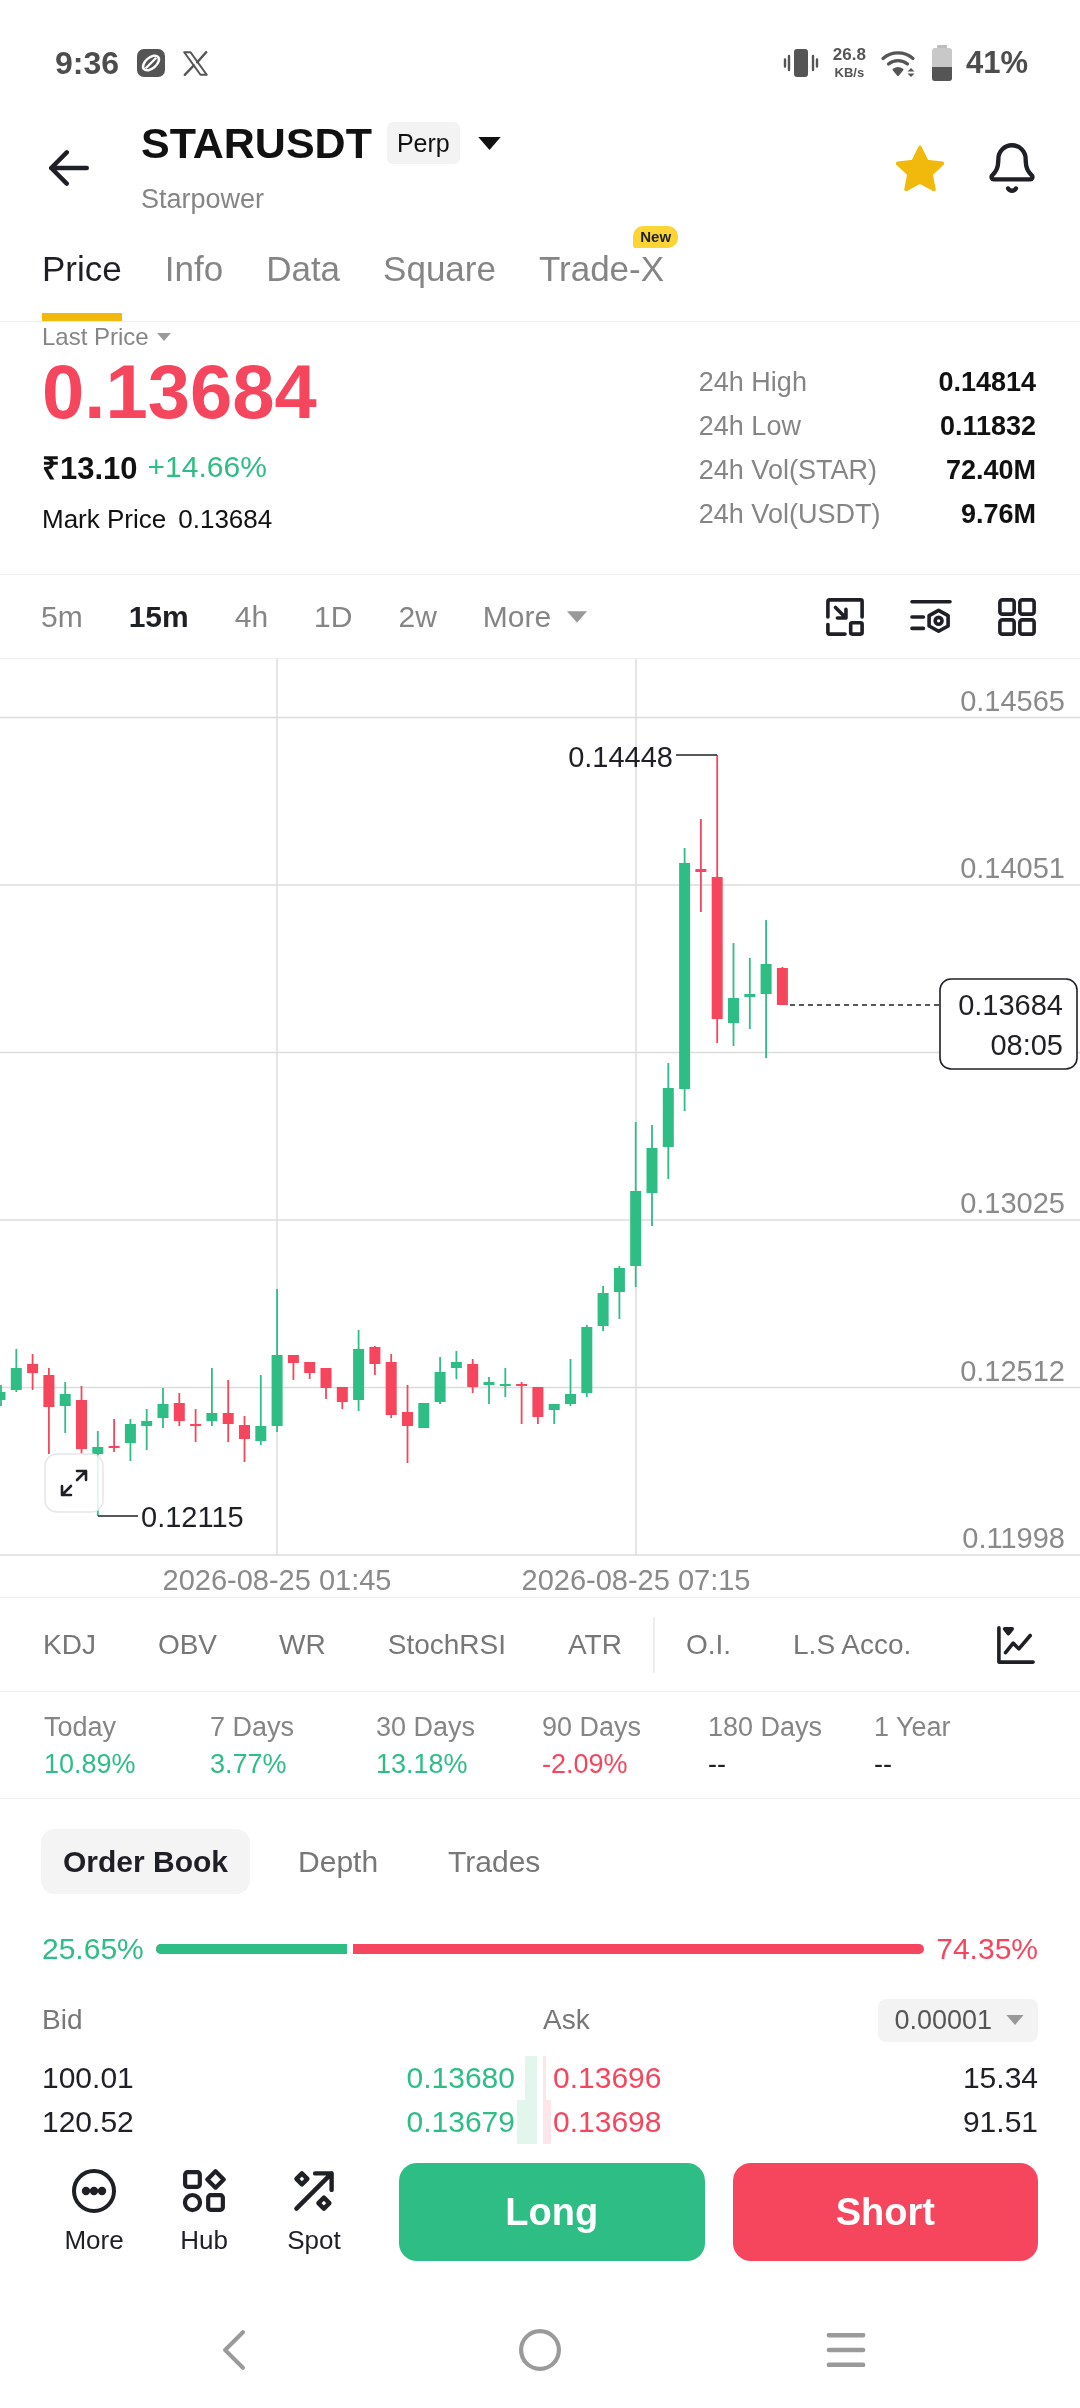 Image resolution: width=1080 pixels, height=2408 pixels. I want to click on price-type-dropdown: Last Price, so click(106, 337).